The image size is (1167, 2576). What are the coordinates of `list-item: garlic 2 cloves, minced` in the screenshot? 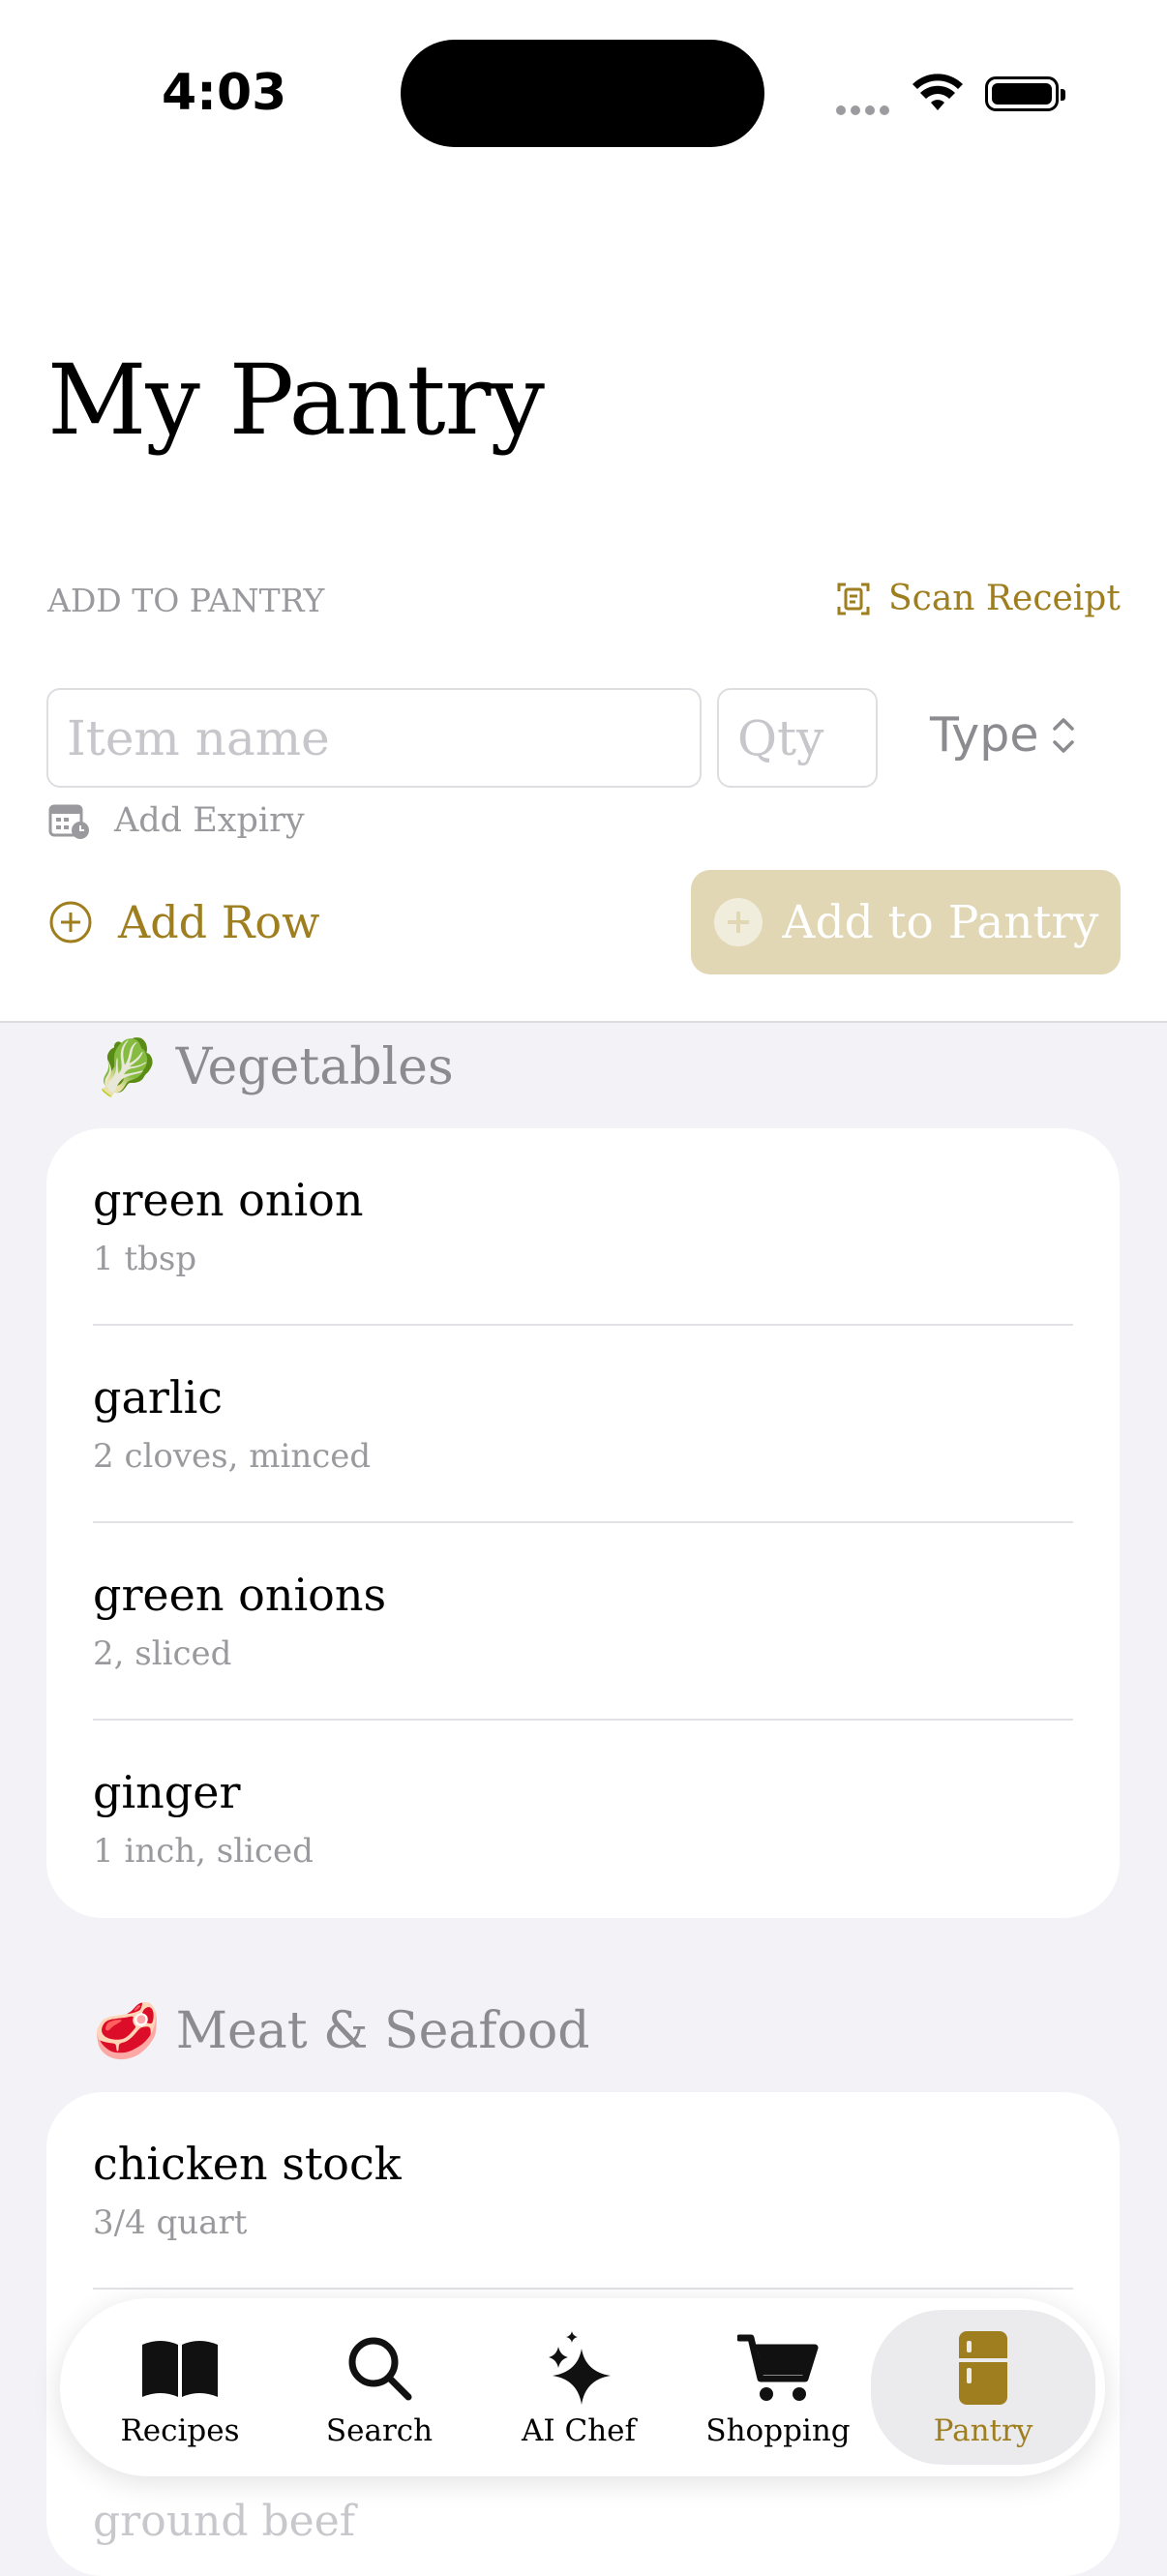 It's located at (583, 1424).